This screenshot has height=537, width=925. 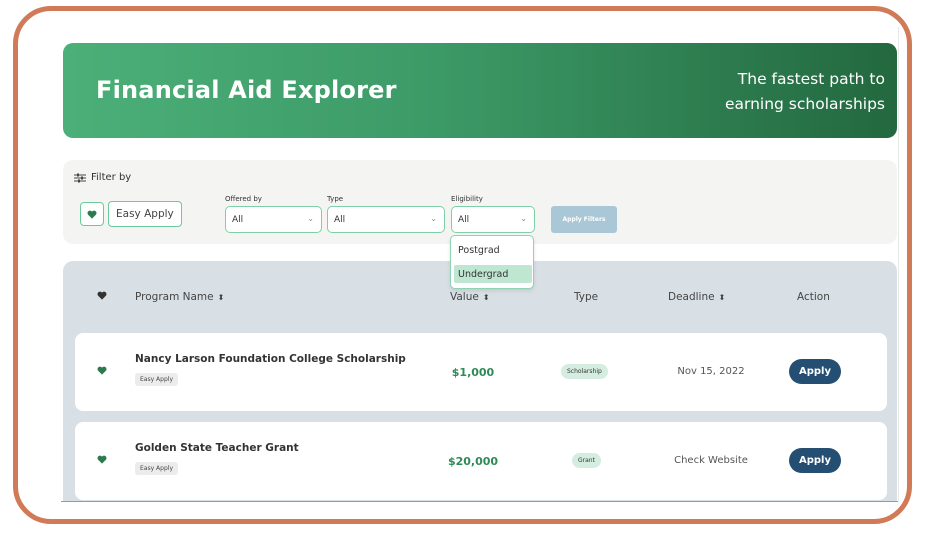 I want to click on type-value: All, so click(x=340, y=219).